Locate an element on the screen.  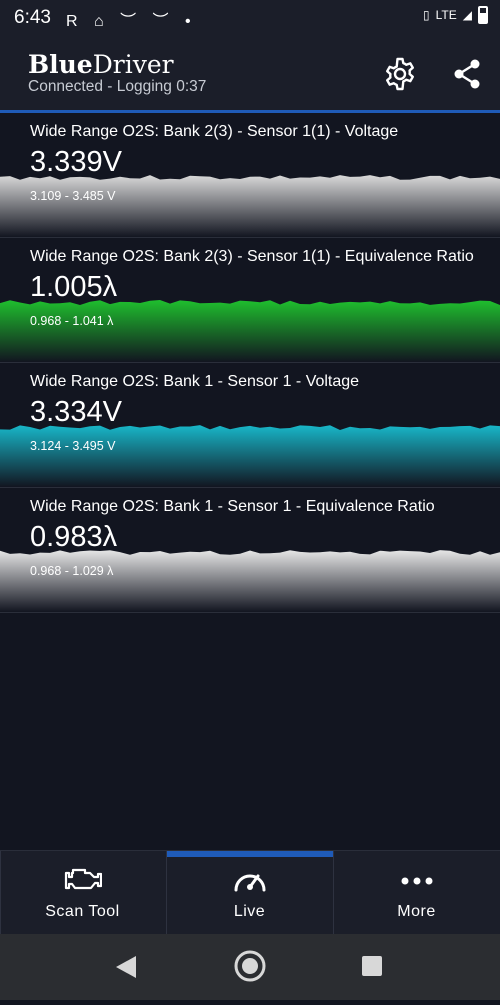
signal-icon: ◢ is located at coordinates (467, 15).